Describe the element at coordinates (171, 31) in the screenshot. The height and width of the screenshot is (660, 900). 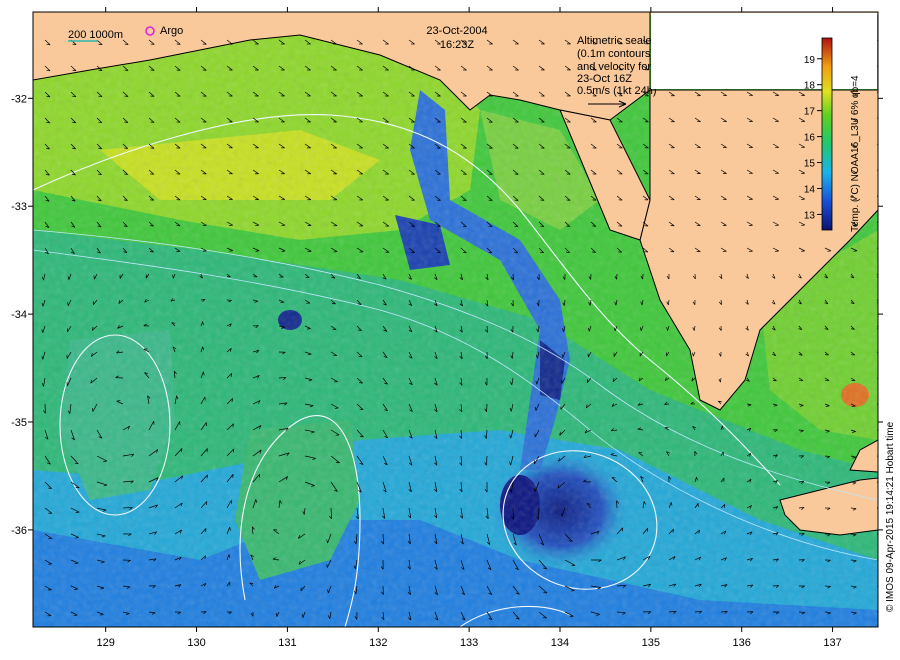
I see `argo-legend: Argo` at that location.